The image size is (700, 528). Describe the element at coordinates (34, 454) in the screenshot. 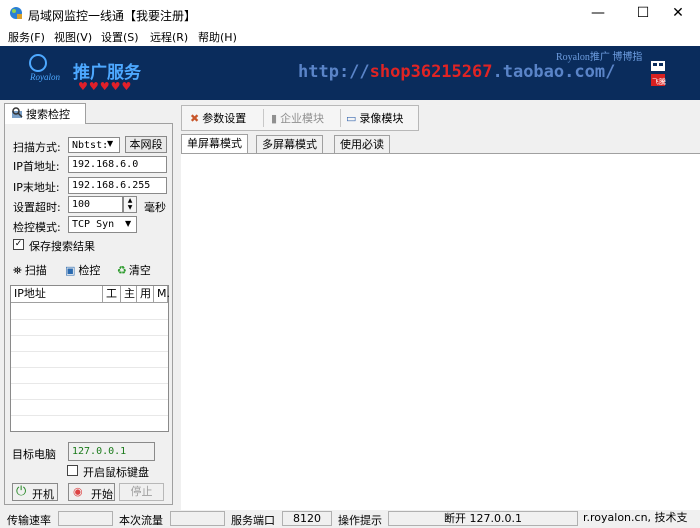

I see `target-label: 目标电脑` at that location.